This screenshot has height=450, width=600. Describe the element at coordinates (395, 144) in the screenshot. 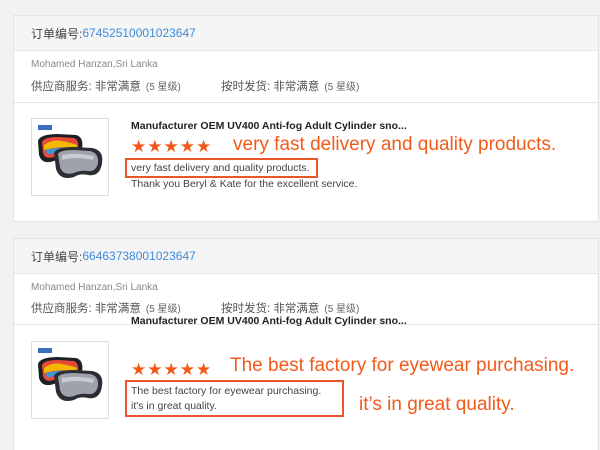

I see `annotation-text: very fast delivery and quality products.` at that location.